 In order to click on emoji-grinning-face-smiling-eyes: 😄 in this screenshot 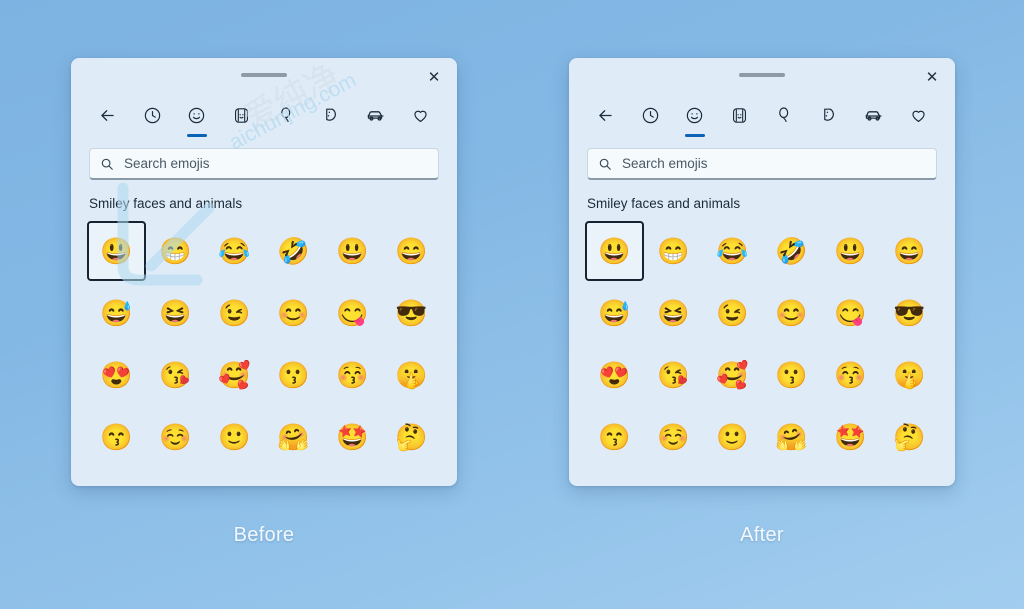, I will do `click(909, 251)`.